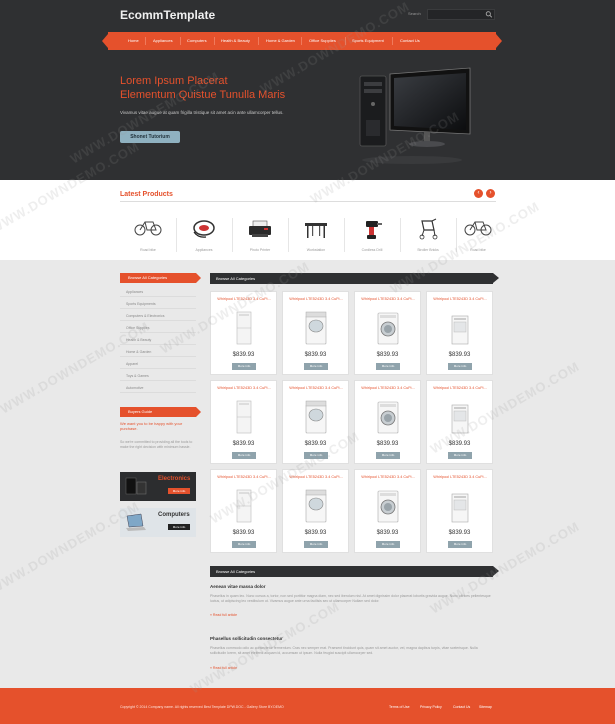  I want to click on footer-link-privacy: Privacy Policy, so click(431, 707).